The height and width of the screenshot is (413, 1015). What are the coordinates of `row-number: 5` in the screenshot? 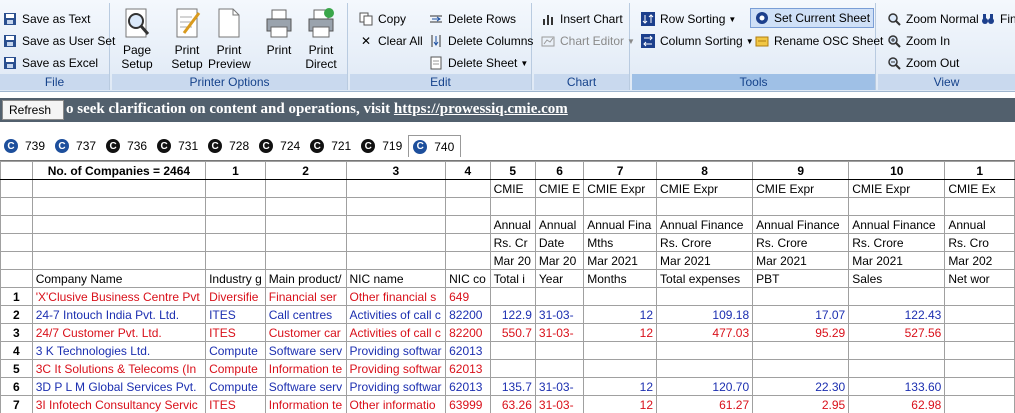 It's located at (16, 368).